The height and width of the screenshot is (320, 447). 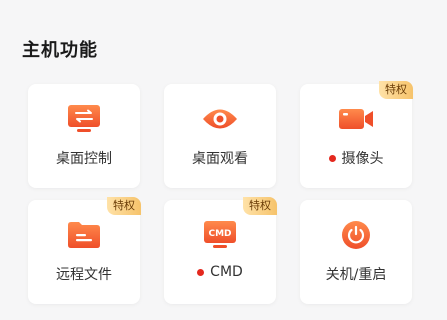 I want to click on cmd-monitor-icon: CMD, so click(x=220, y=235).